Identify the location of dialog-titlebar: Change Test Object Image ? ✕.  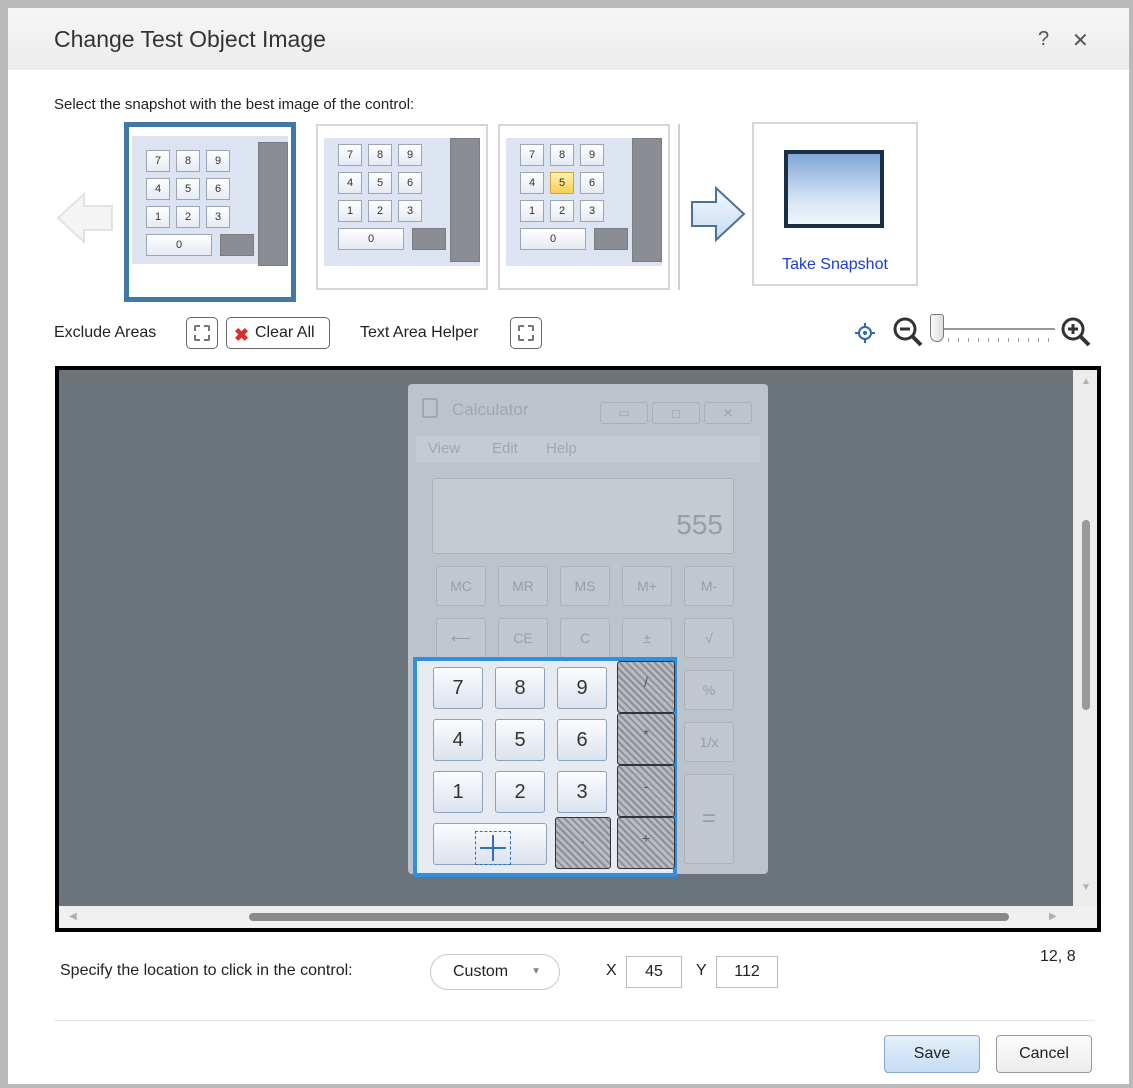
(568, 39).